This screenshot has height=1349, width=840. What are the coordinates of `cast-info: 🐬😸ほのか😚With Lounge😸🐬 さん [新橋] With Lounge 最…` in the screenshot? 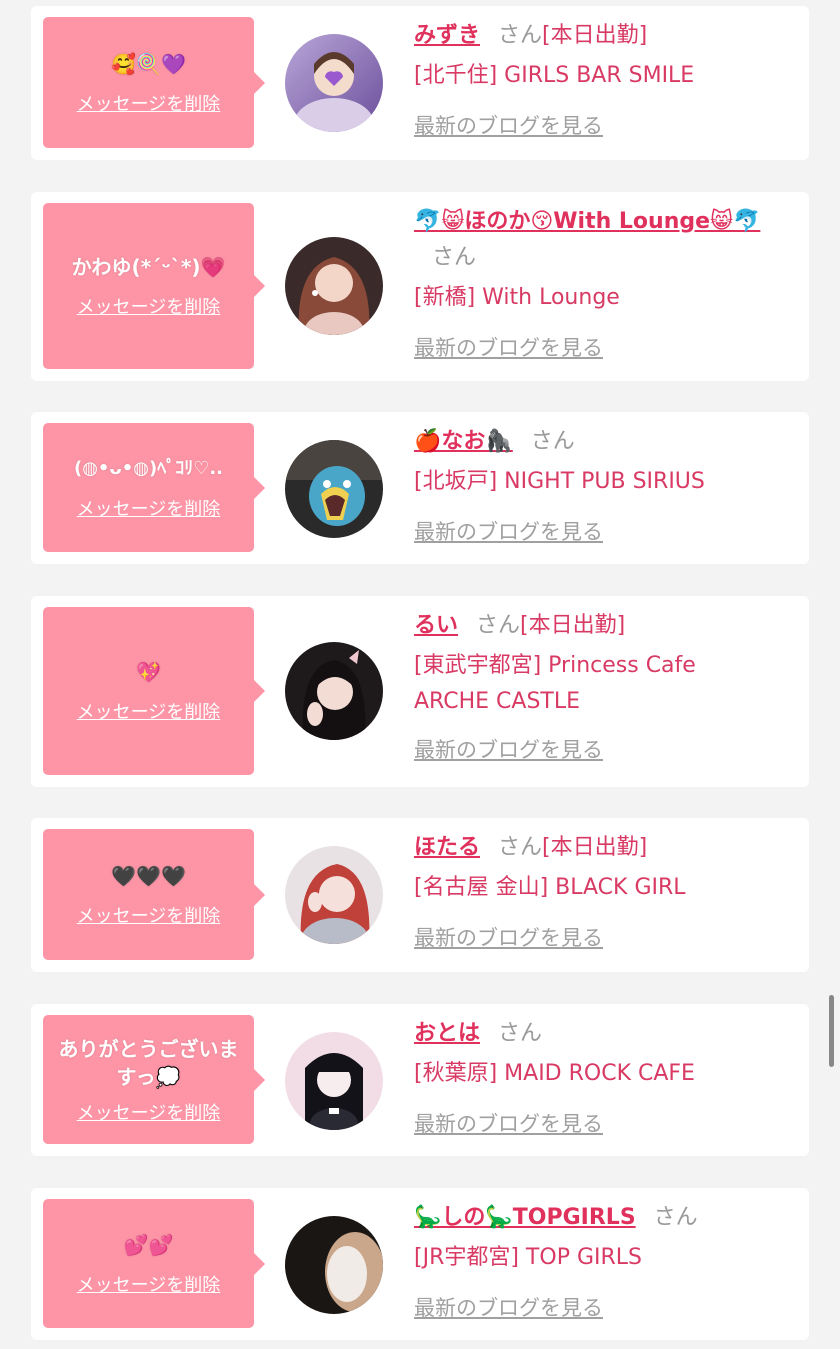 It's located at (604, 283).